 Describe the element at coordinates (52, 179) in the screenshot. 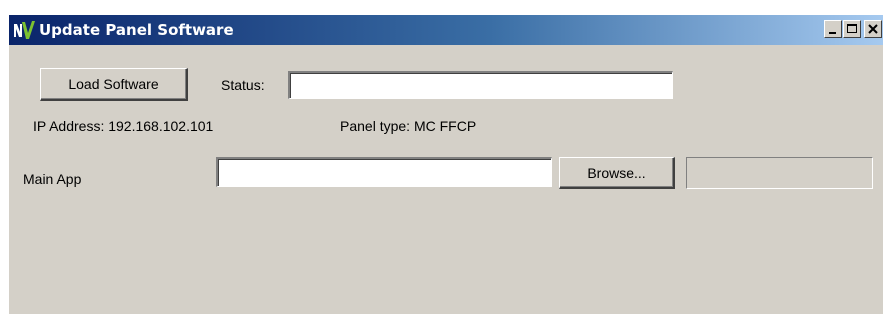

I see `main-app-label: Main App` at that location.